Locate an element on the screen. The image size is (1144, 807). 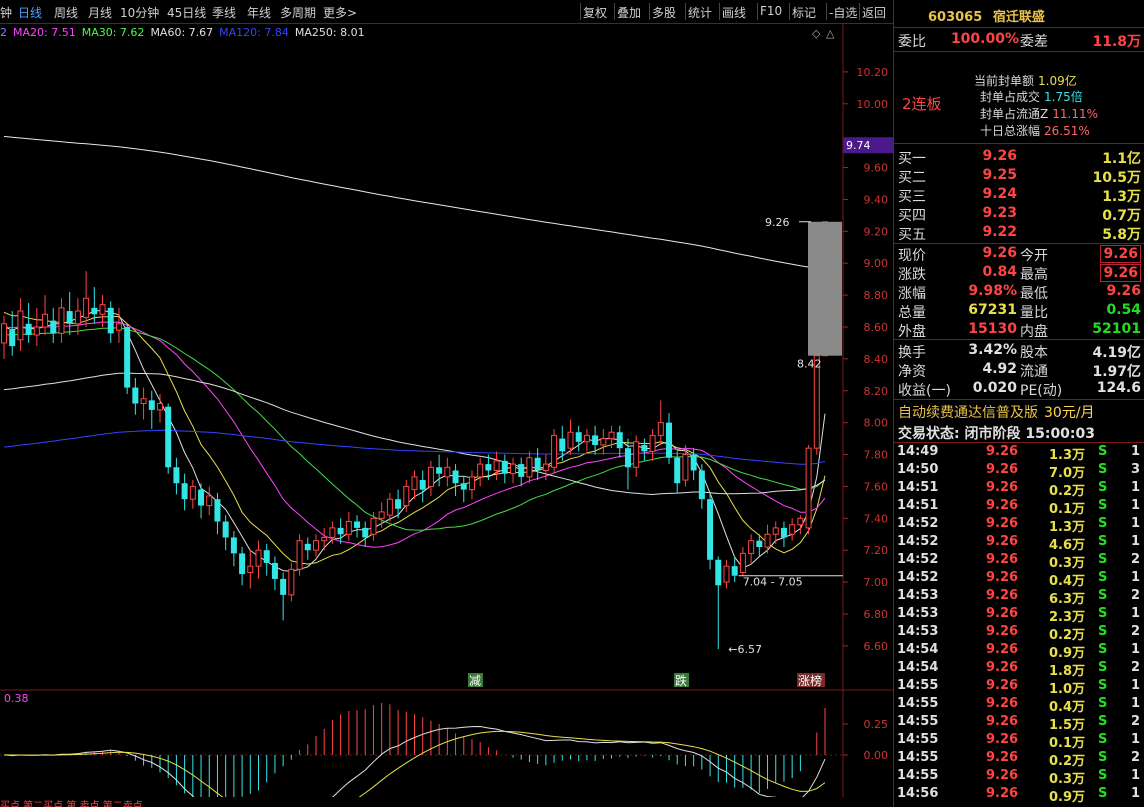
tick-row: 14:55 9.26 0.1万 S 1 is located at coordinates (1019, 741).